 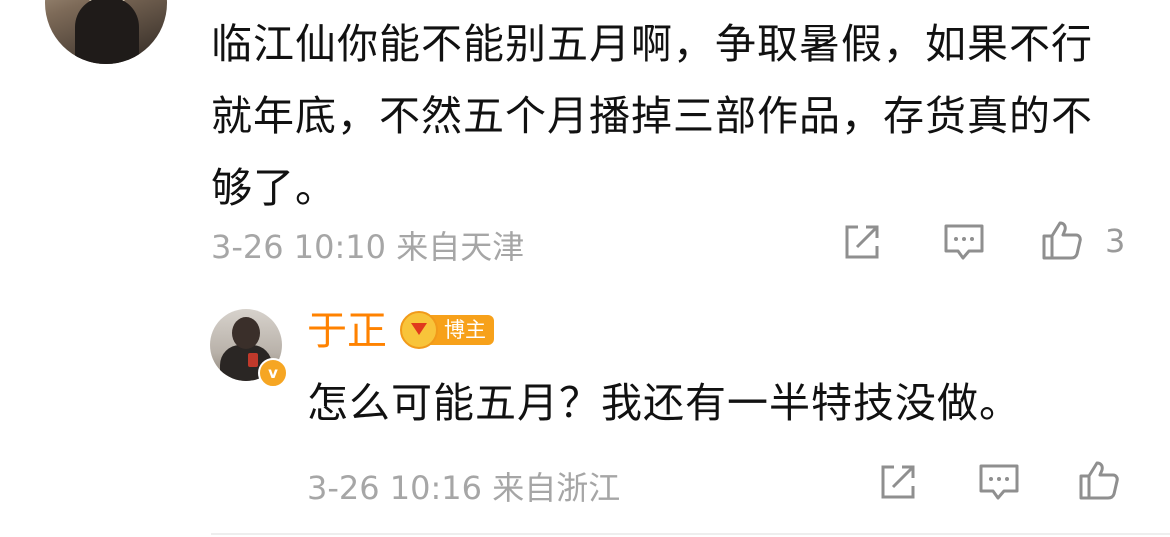 I want to click on avatar-accent, so click(x=253, y=360).